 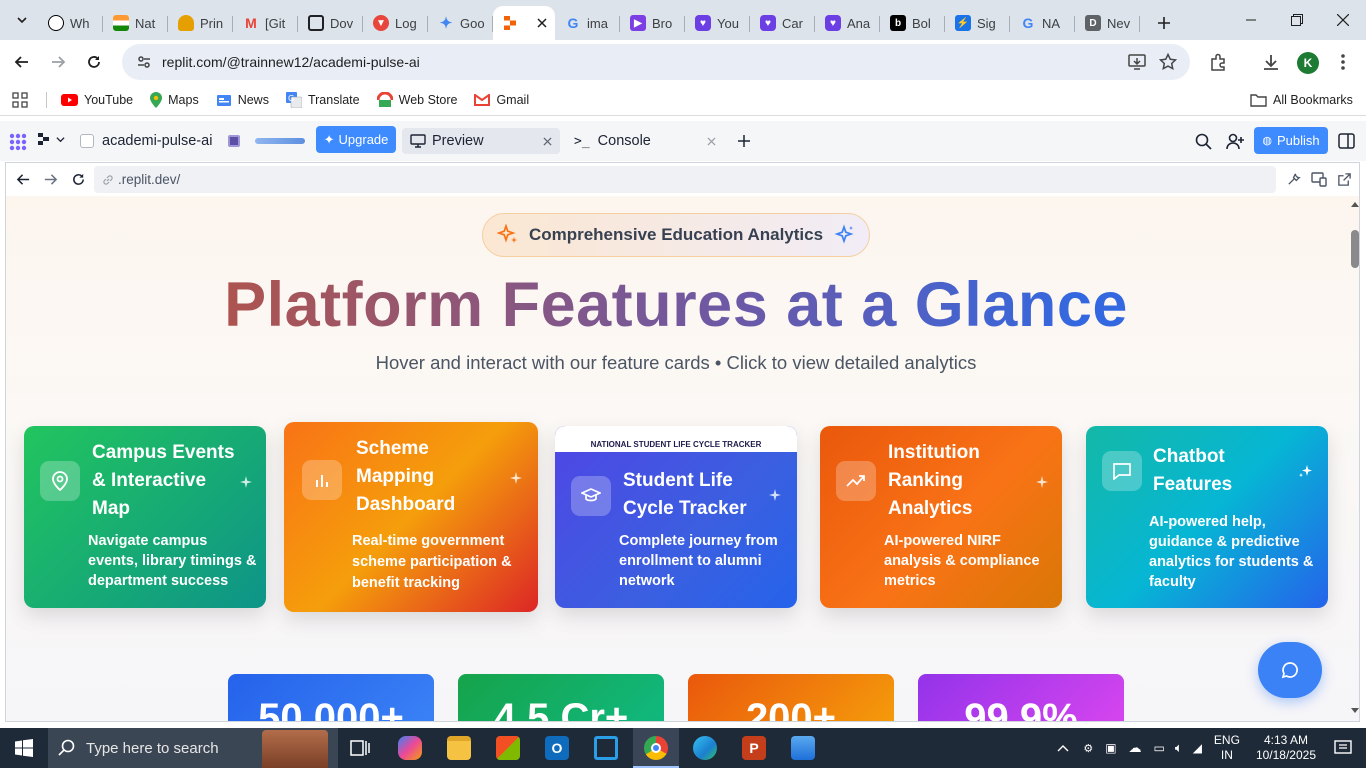 What do you see at coordinates (1159, 748) in the screenshot?
I see `battery-icon: ▭` at bounding box center [1159, 748].